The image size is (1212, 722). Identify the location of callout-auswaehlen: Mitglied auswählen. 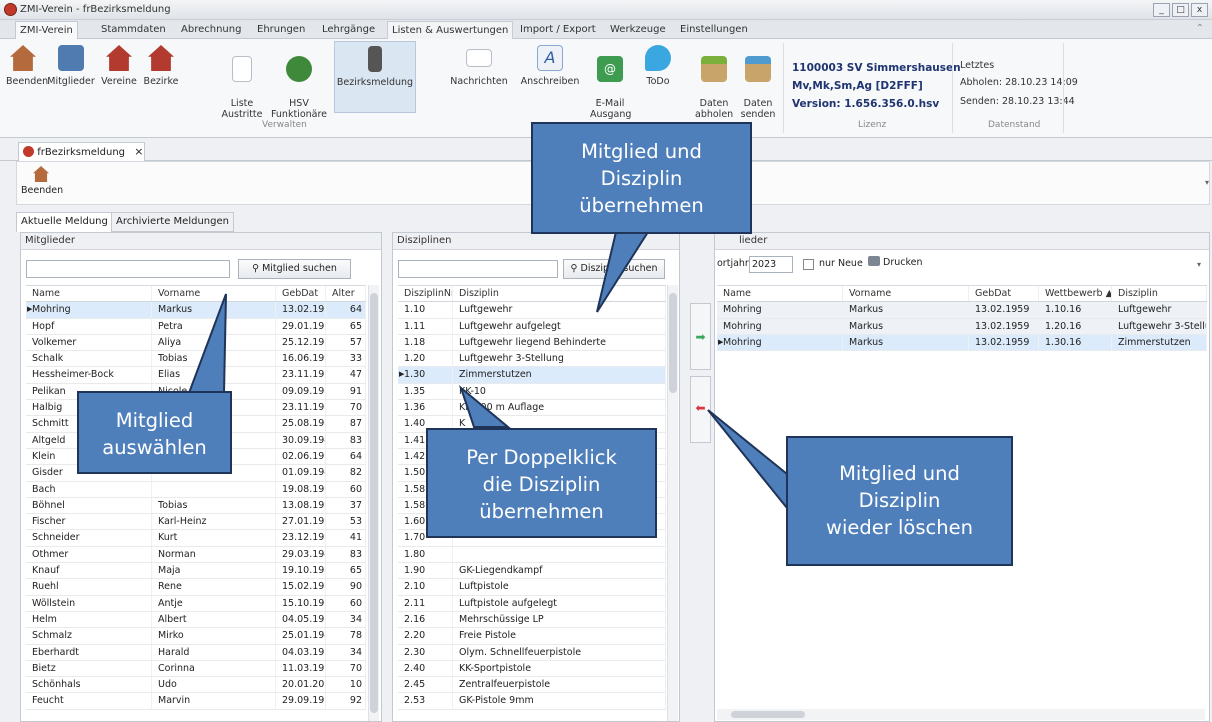
(154, 432).